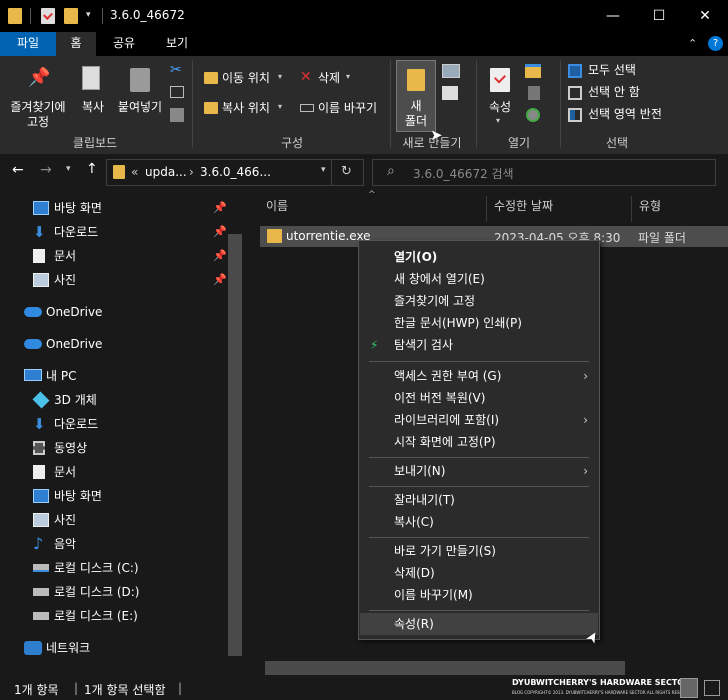 This screenshot has width=728, height=700. I want to click on edit-icon, so click(534, 93).